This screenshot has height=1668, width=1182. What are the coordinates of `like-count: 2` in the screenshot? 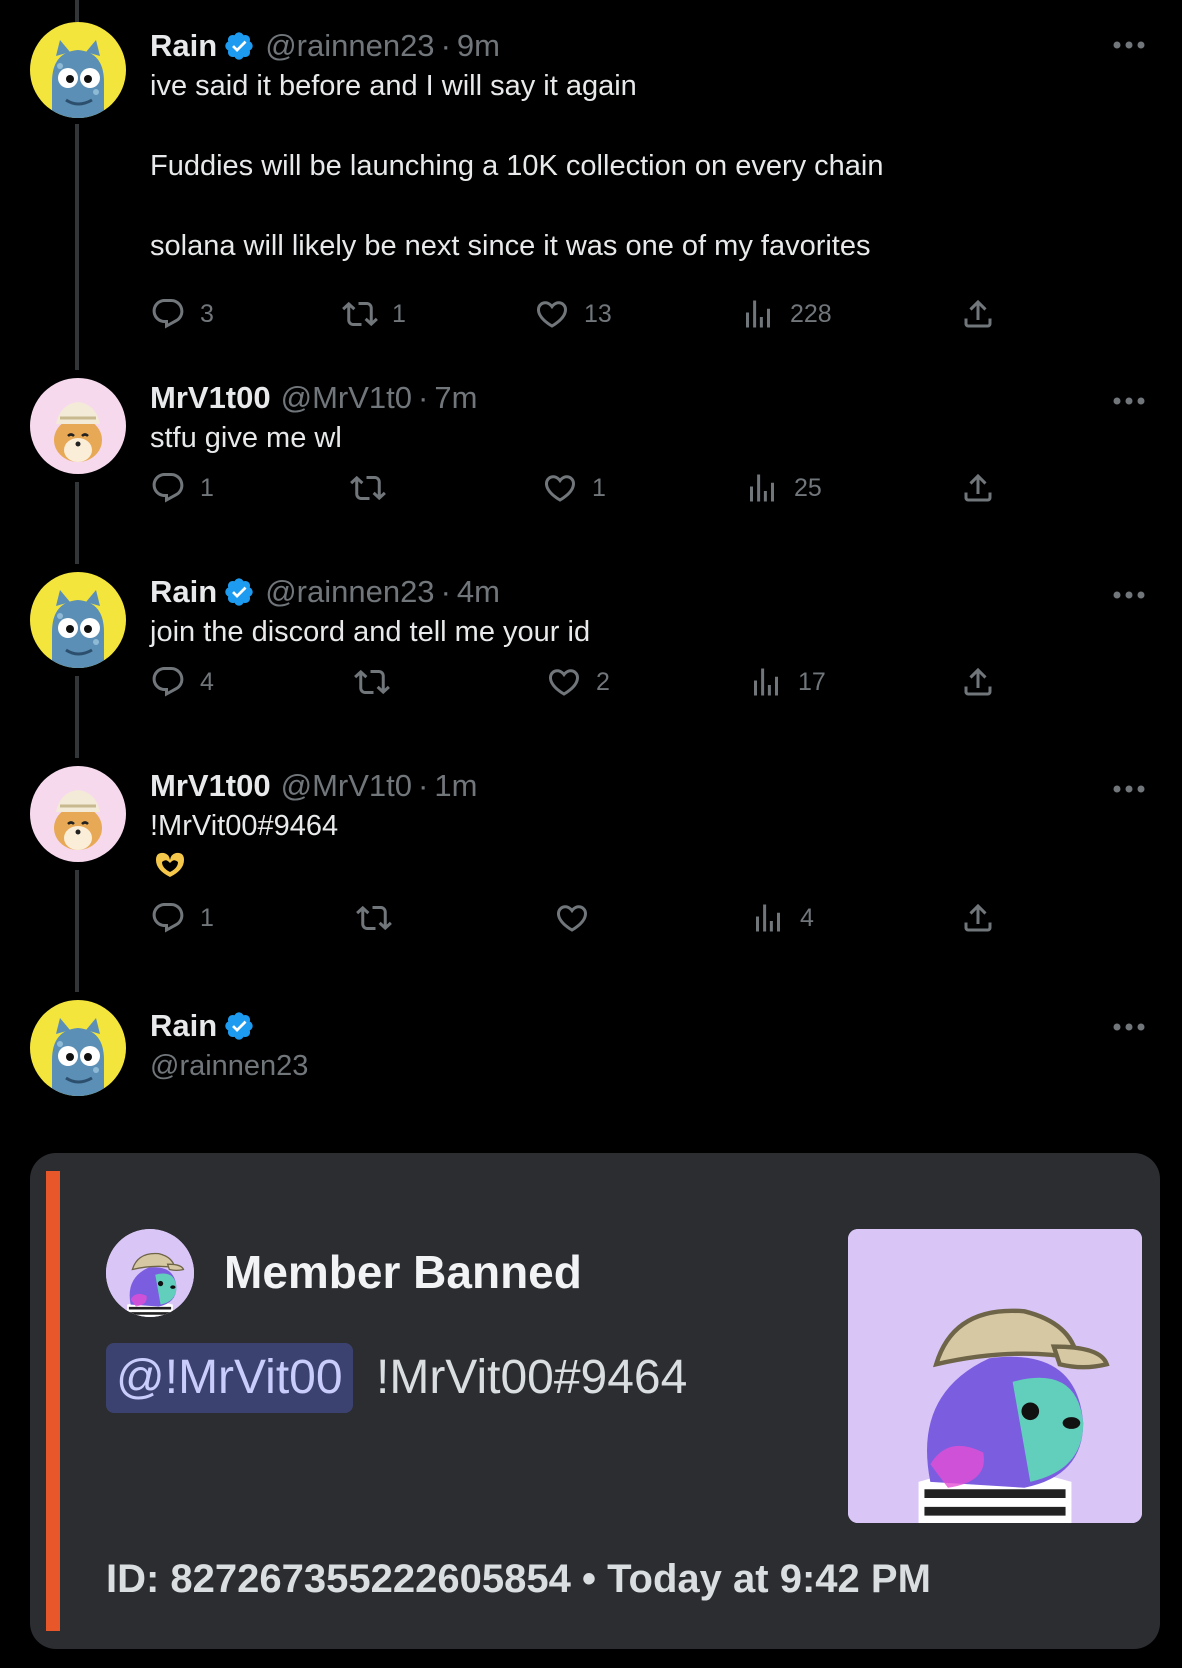 It's located at (603, 681).